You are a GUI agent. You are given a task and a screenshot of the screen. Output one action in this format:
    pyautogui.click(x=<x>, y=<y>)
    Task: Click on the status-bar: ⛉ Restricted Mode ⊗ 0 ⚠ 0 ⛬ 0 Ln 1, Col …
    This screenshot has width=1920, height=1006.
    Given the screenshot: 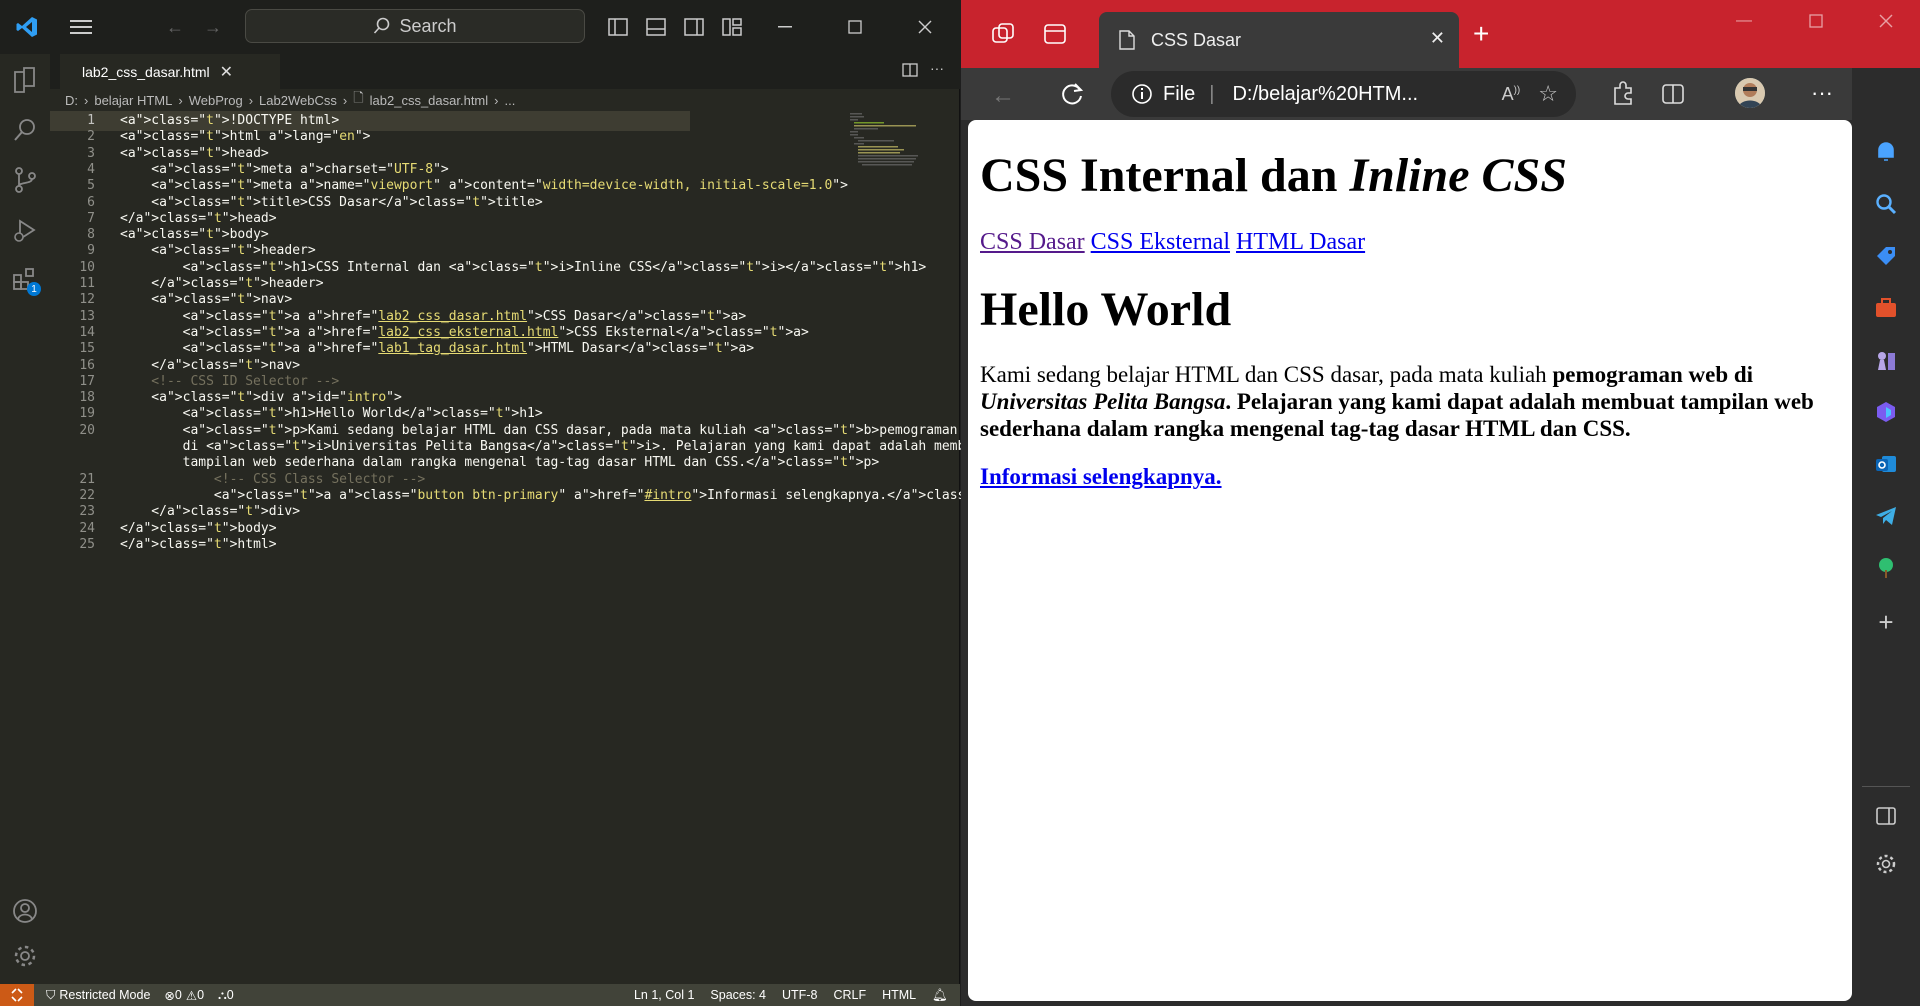 What is the action you would take?
    pyautogui.click(x=480, y=995)
    